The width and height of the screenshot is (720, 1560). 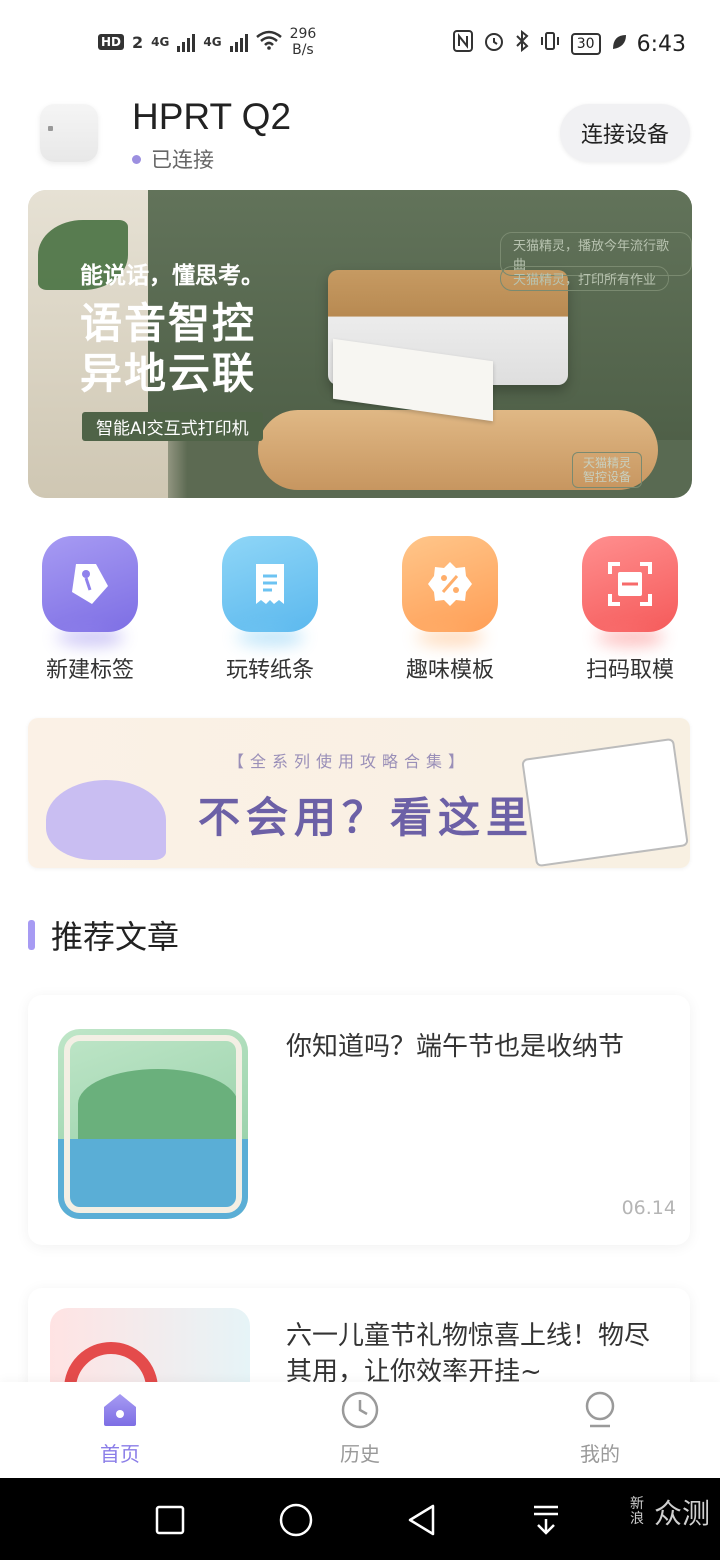 What do you see at coordinates (607, 477) in the screenshot?
I see `banner-corner-line2: 智控设备` at bounding box center [607, 477].